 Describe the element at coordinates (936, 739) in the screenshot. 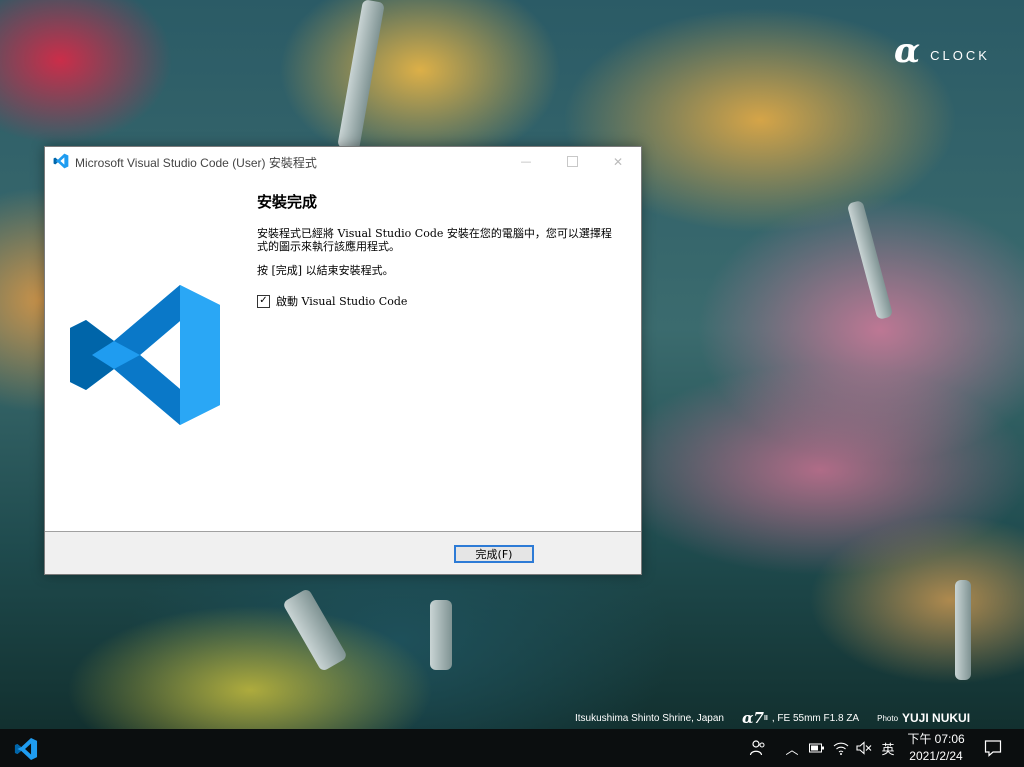

I see `clock-time: 下午 07:06` at that location.